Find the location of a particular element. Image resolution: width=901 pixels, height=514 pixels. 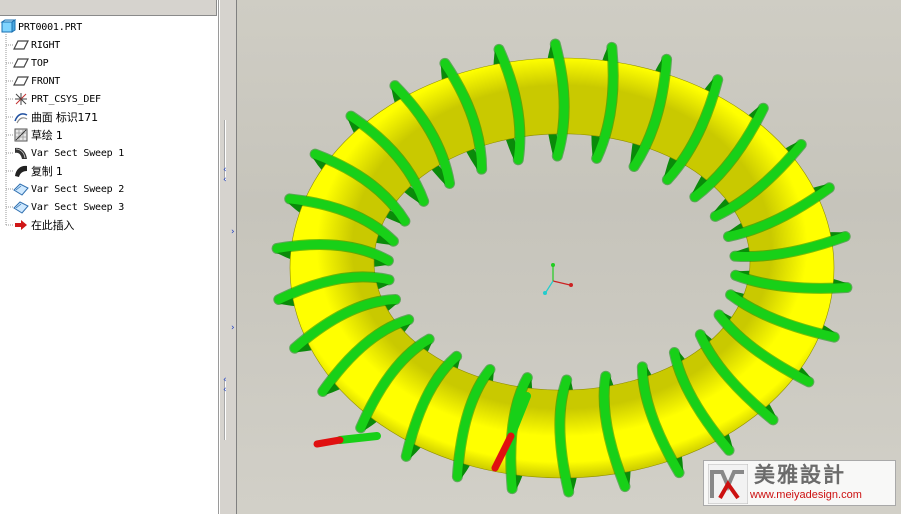

tree-item: 曲面 标识171 is located at coordinates (55, 117).